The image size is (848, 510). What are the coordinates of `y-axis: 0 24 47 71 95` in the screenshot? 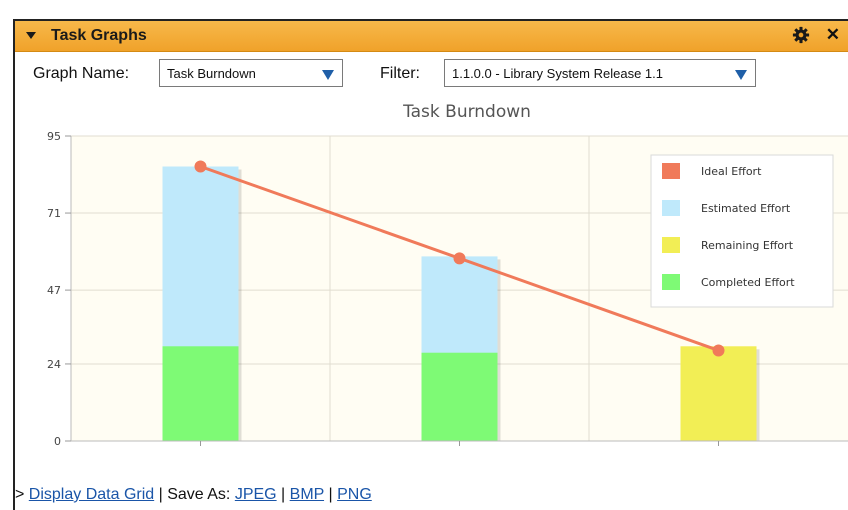 It's located at (59, 289).